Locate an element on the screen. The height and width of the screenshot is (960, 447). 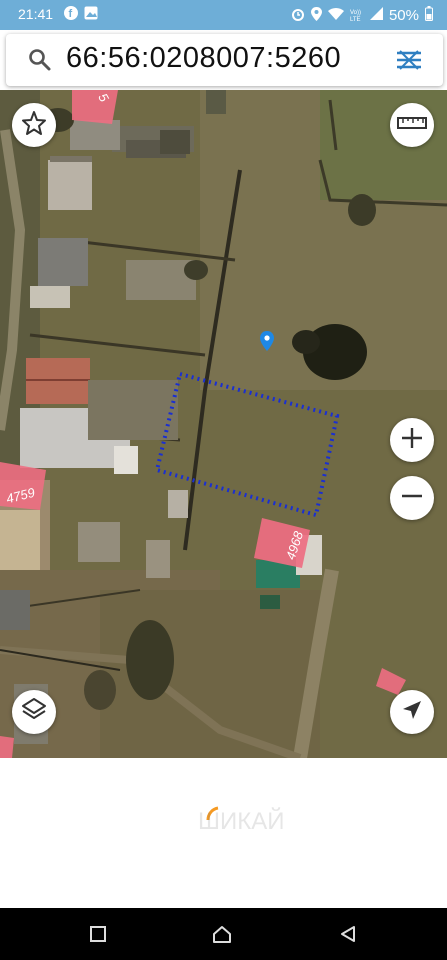
my-location-button is located at coordinates (412, 712).